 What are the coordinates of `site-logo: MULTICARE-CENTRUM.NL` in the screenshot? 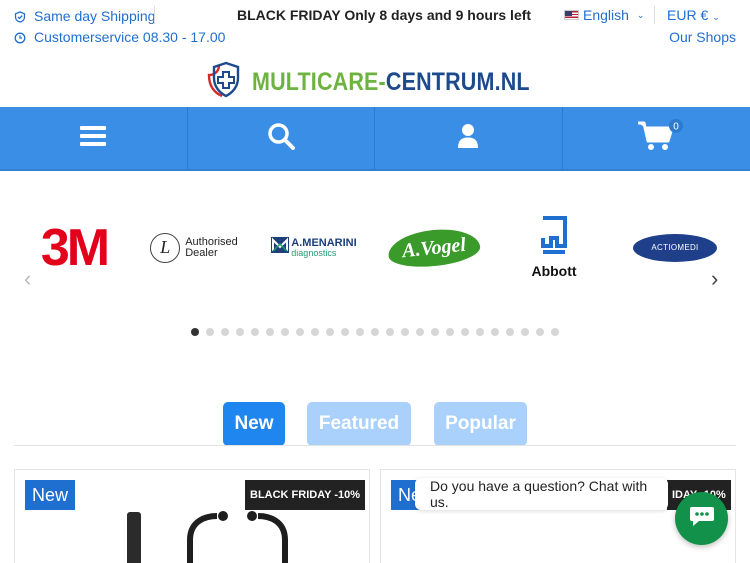 It's located at (390, 82).